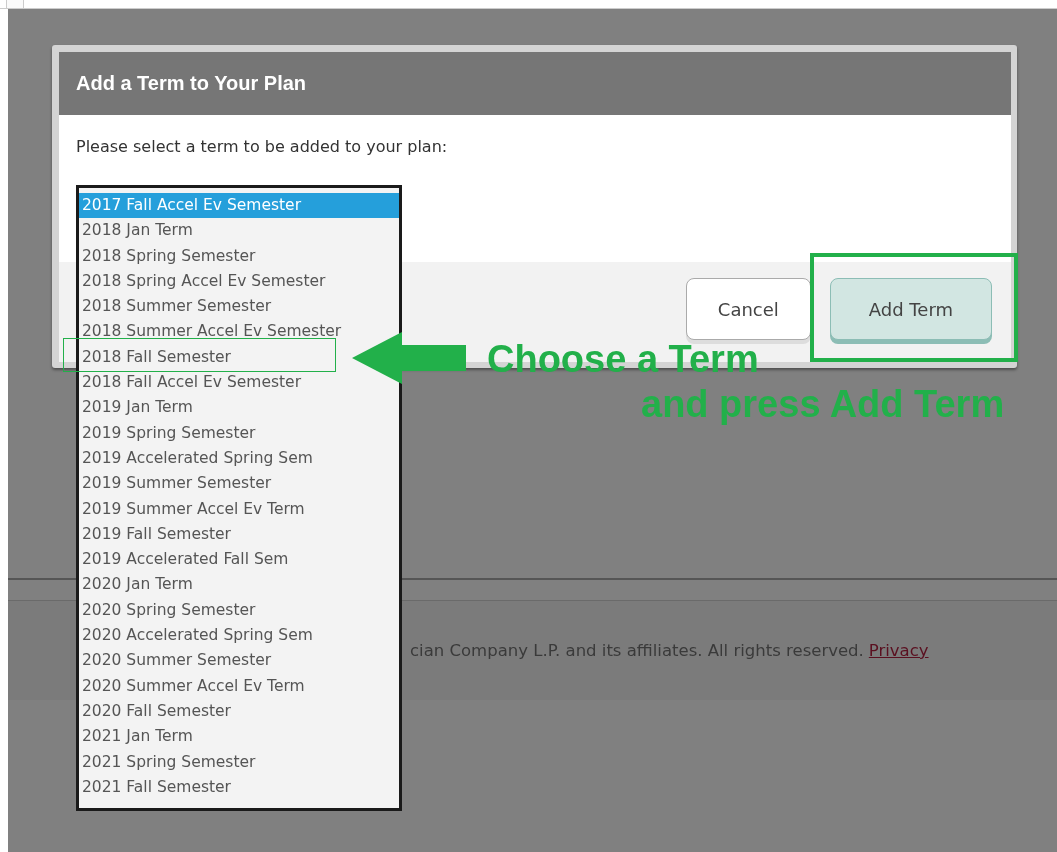 This screenshot has height=852, width=1057. Describe the element at coordinates (169, 433) in the screenshot. I see `term-option: 2019 Spring Semester` at that location.